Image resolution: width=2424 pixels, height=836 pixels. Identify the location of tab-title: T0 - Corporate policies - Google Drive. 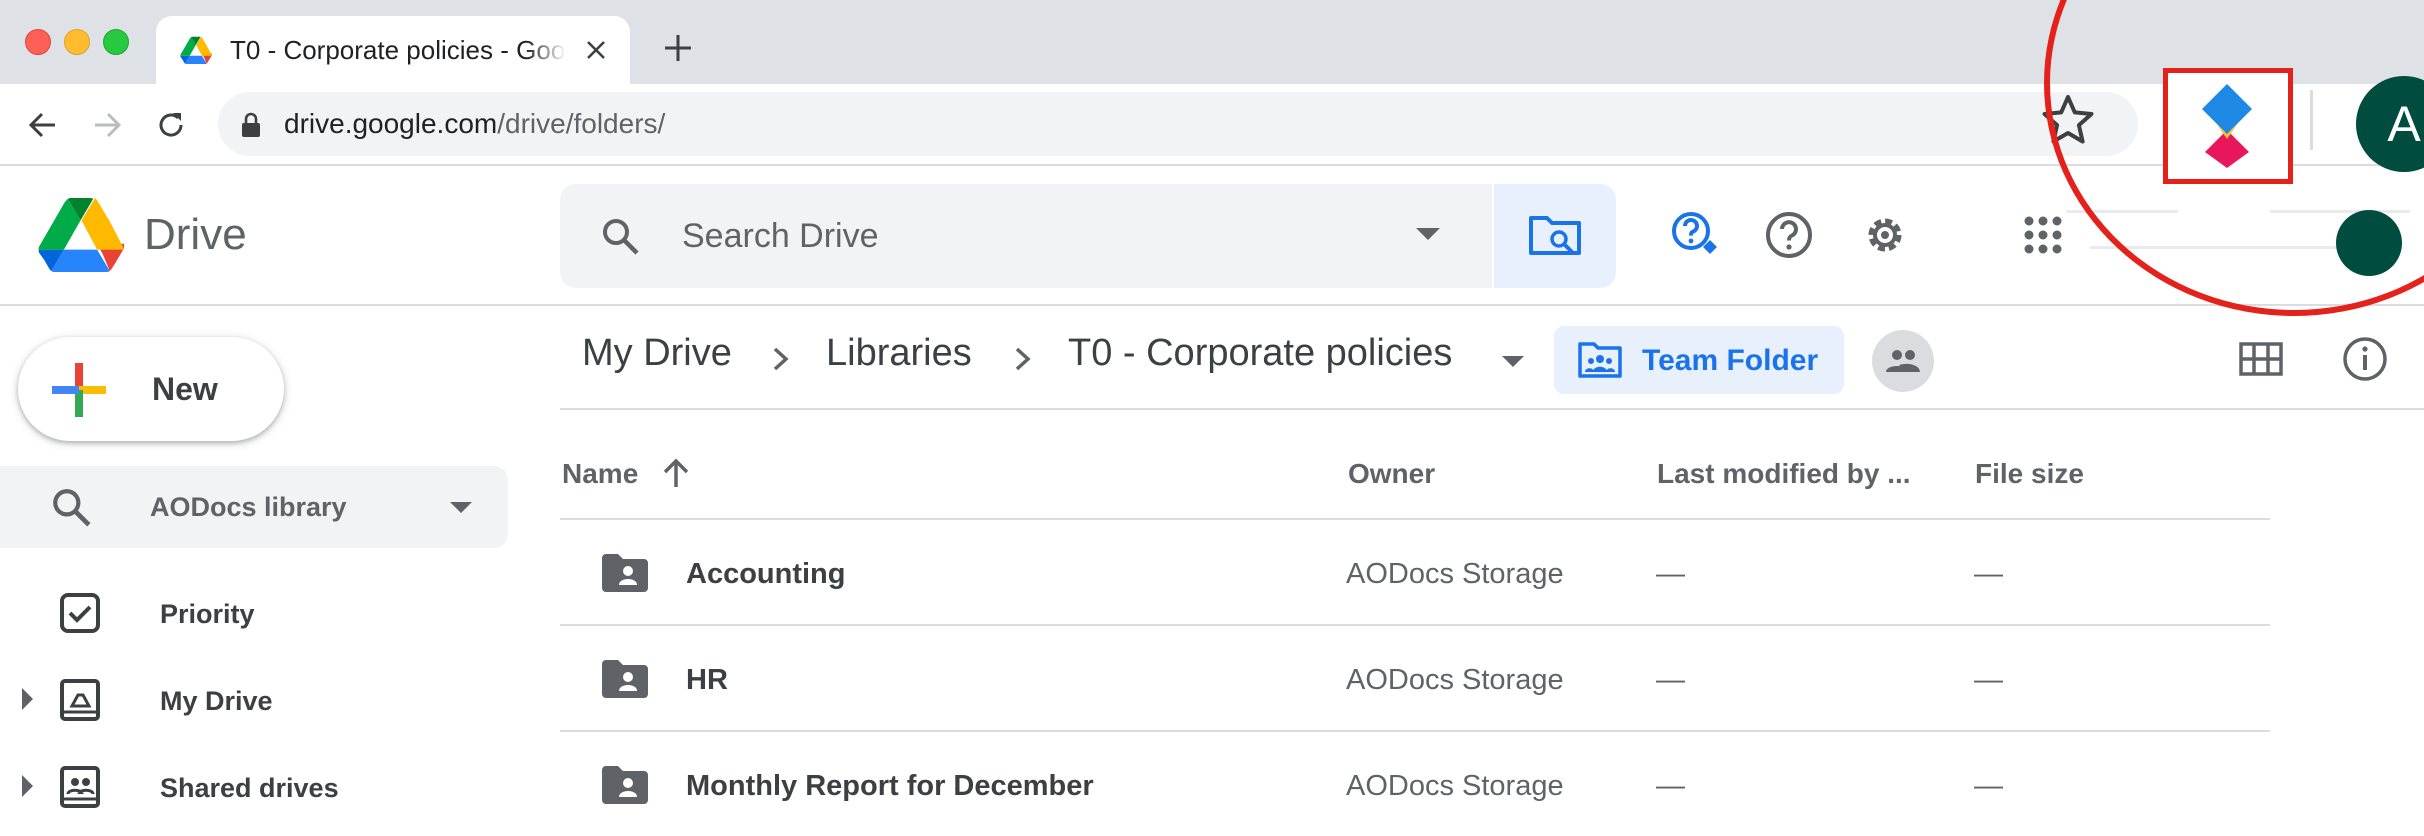
(398, 50).